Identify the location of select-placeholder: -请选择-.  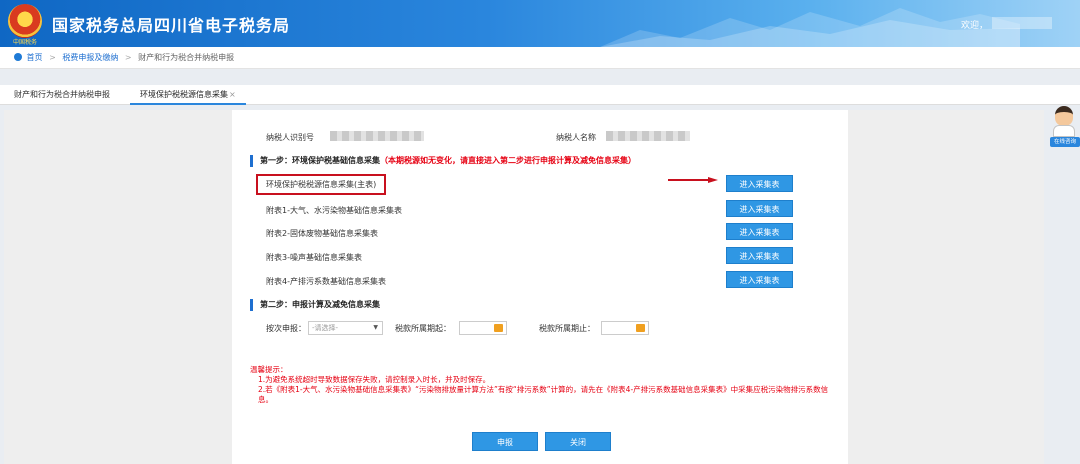
(325, 328).